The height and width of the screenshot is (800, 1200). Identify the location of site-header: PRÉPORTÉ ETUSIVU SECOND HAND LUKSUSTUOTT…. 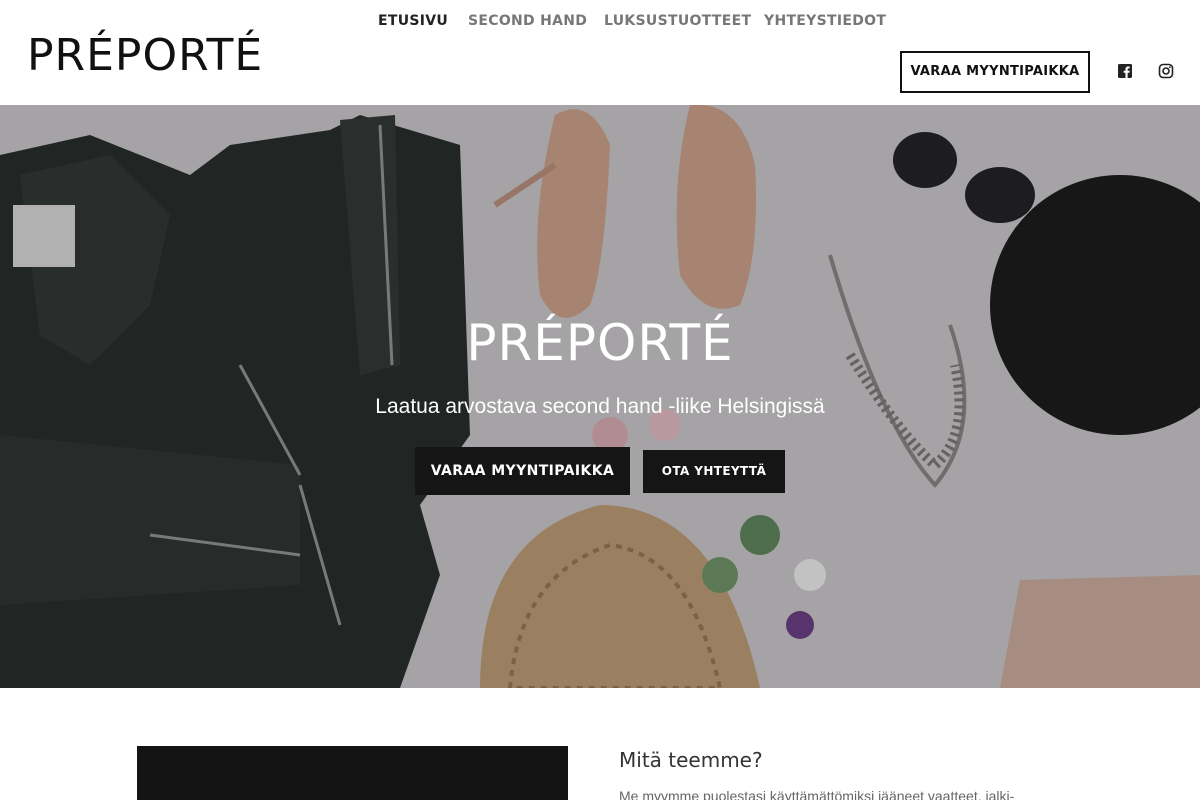
(600, 52).